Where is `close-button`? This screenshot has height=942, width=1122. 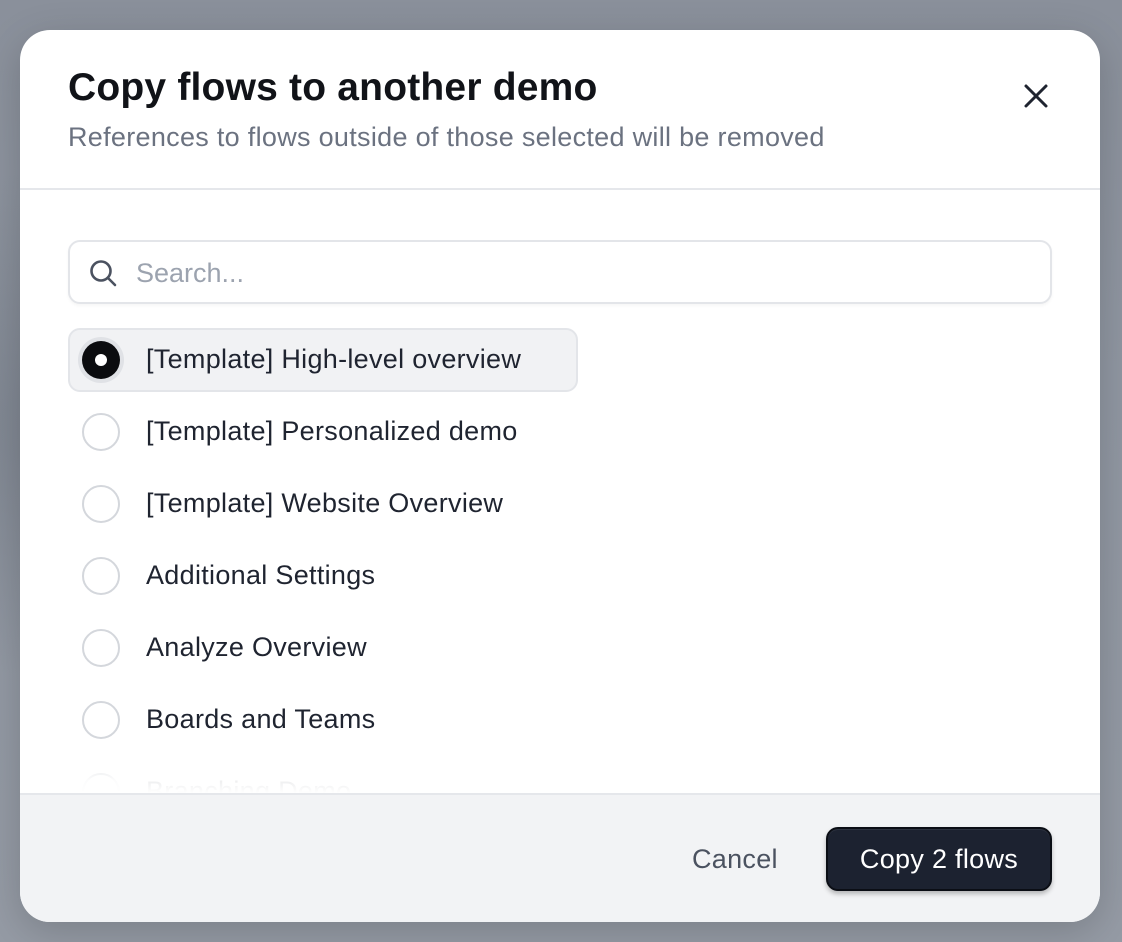 close-button is located at coordinates (1036, 96).